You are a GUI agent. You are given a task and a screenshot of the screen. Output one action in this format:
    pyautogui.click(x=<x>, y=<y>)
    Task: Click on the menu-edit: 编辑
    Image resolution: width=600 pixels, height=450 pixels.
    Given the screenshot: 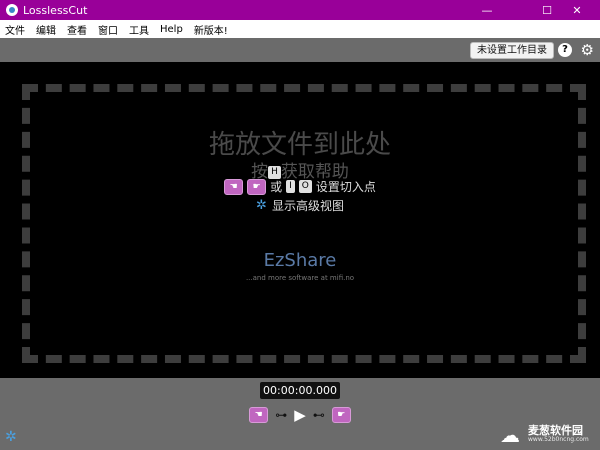 What is the action you would take?
    pyautogui.click(x=46, y=29)
    